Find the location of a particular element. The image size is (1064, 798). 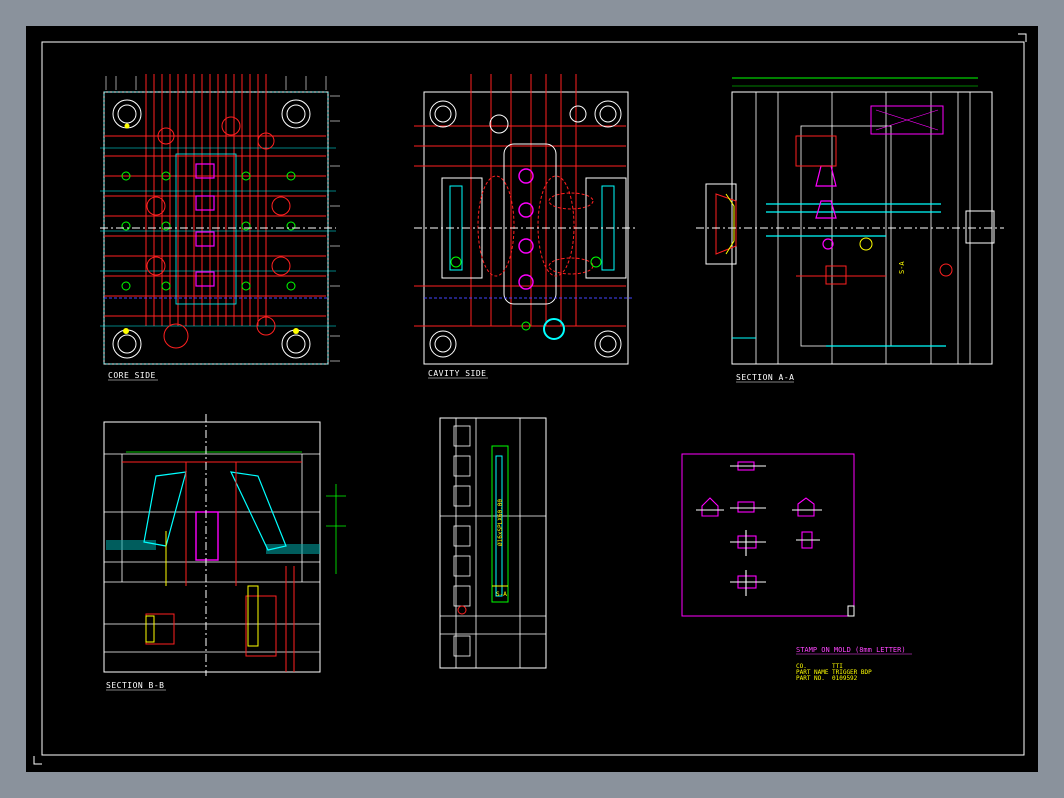

cavity-insert is located at coordinates (530, 224).